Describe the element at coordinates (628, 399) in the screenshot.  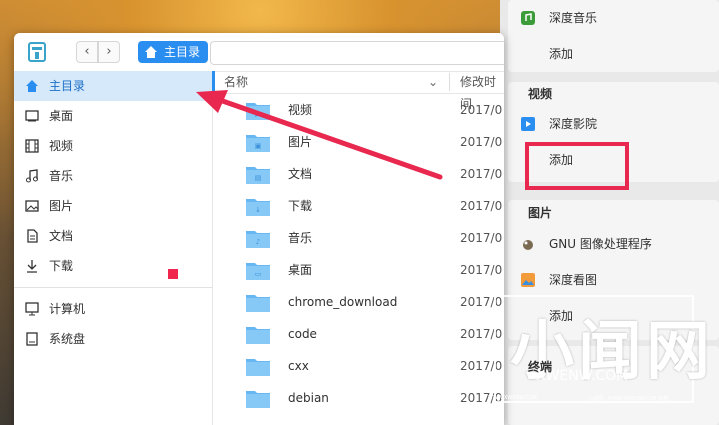
I see `watermark-tiny-text: 小闻网 · WWW.XWENW.COM 专用` at that location.